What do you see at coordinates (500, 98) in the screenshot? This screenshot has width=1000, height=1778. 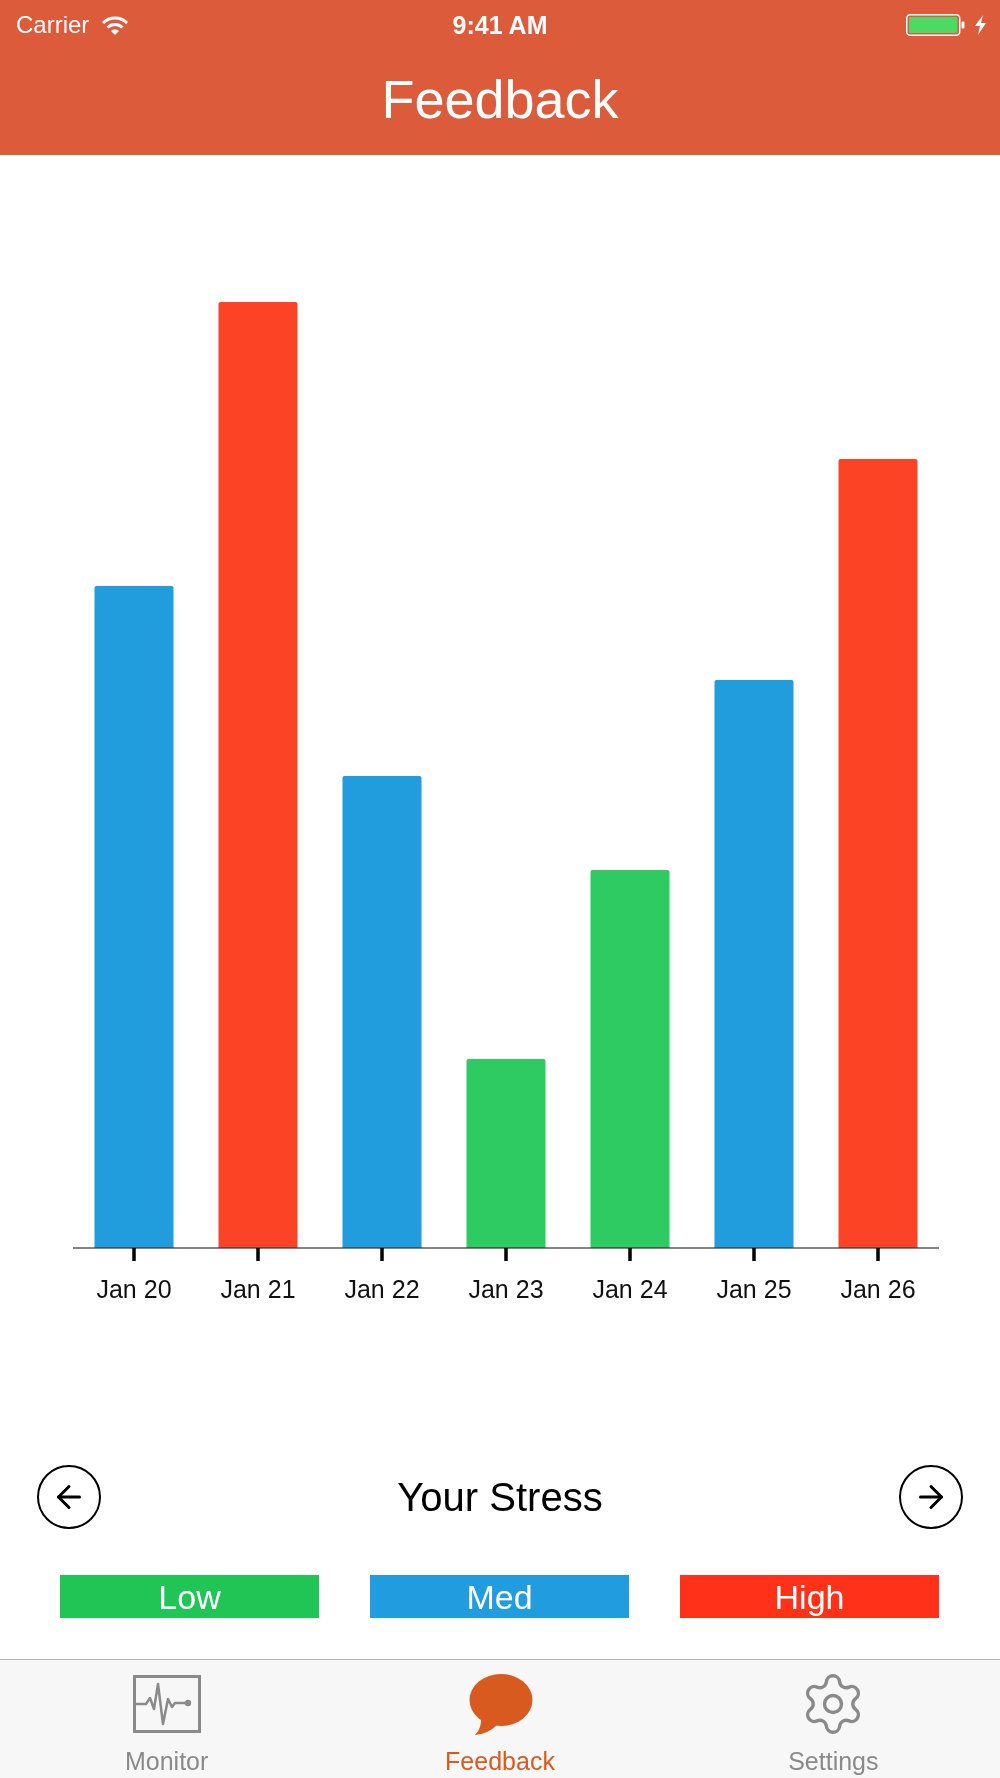 I see `screen-title: Feedback` at bounding box center [500, 98].